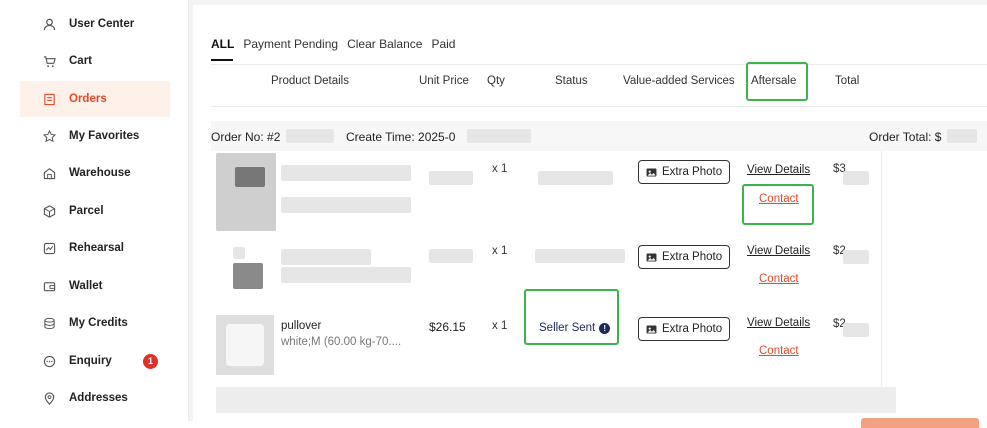 The image size is (987, 428). I want to click on sidebar-item-label: Enquiry, so click(90, 361).